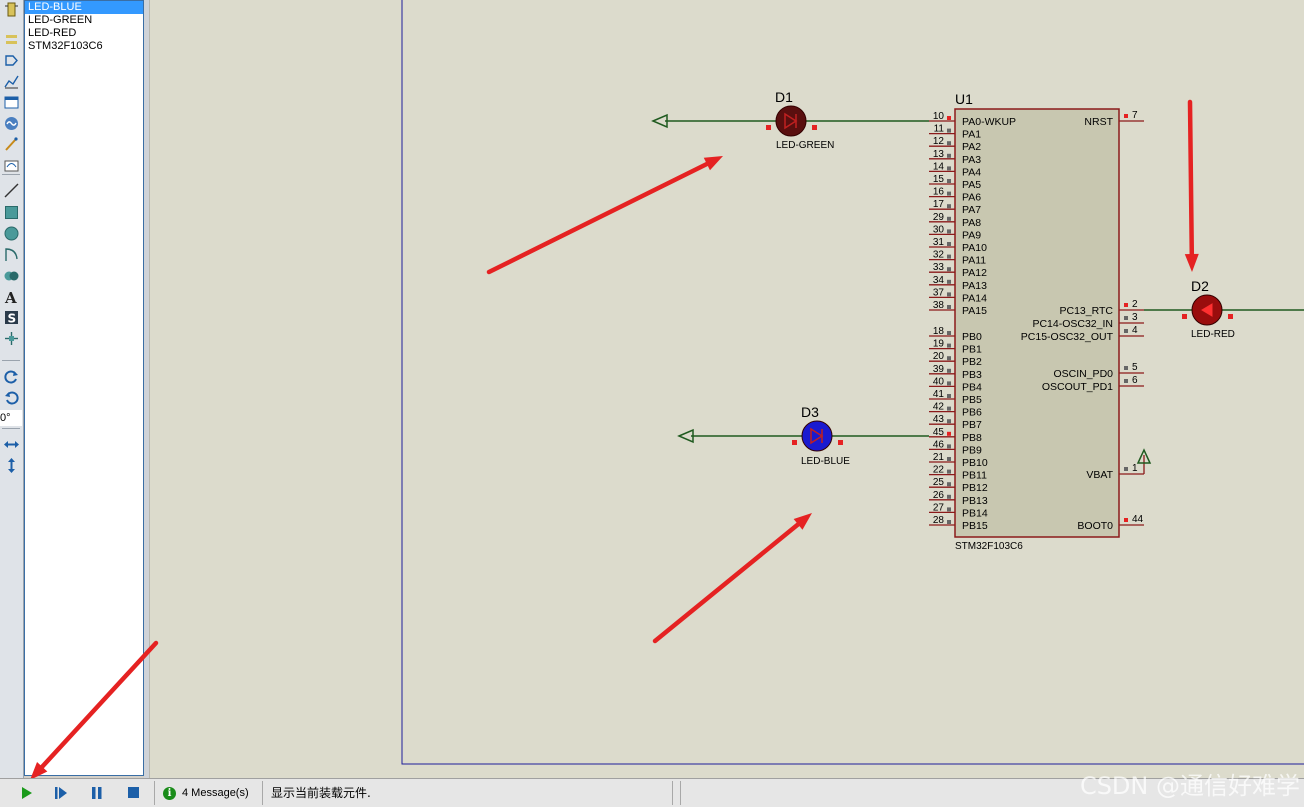 The height and width of the screenshot is (807, 1304). I want to click on chip-pin-name: PA7, so click(971, 210).